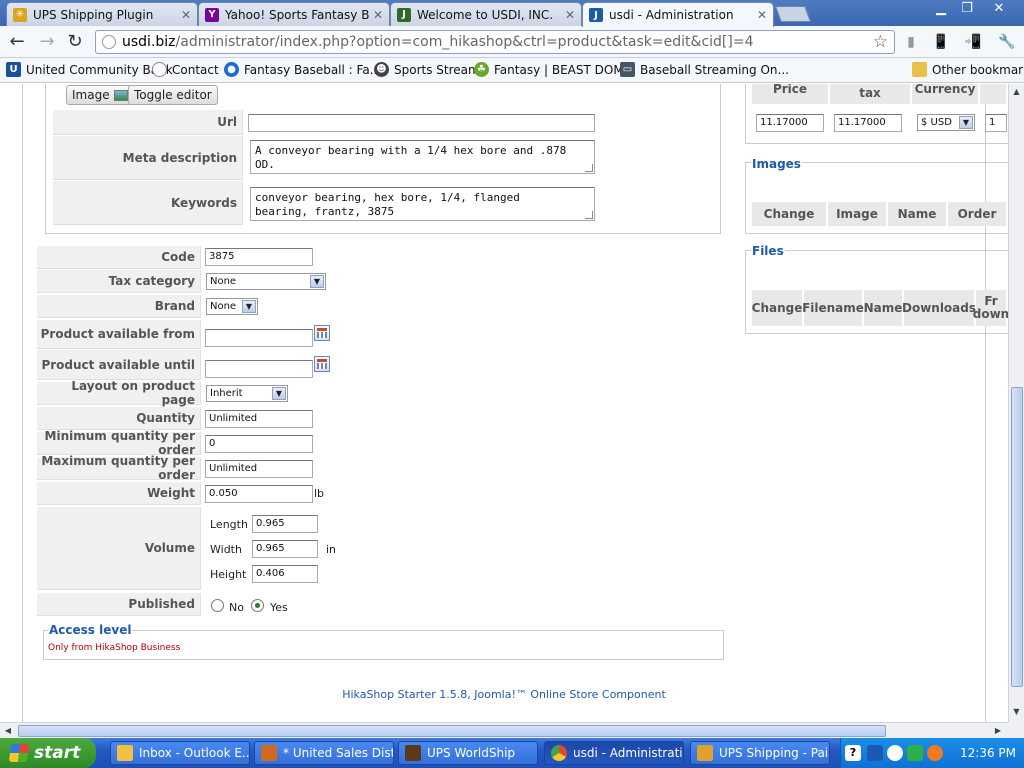  What do you see at coordinates (853, 753) in the screenshot?
I see `help-icon: ?` at bounding box center [853, 753].